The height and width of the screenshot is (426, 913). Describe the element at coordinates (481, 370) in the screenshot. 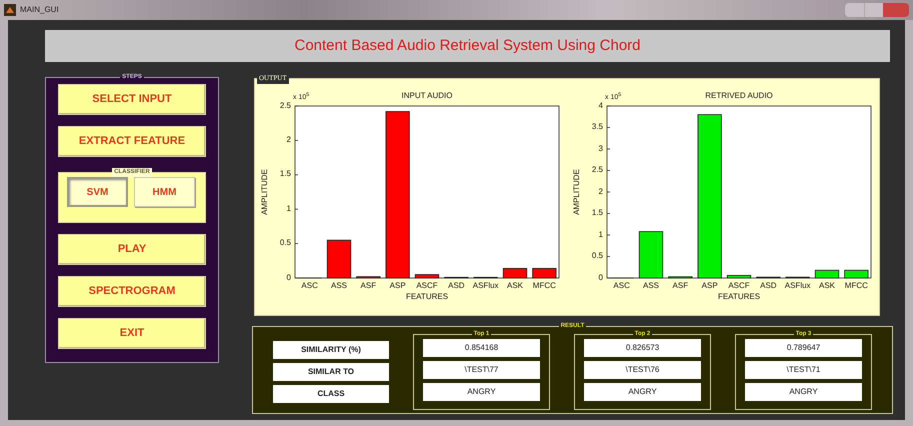

I see `result-field: \TEST\77` at that location.